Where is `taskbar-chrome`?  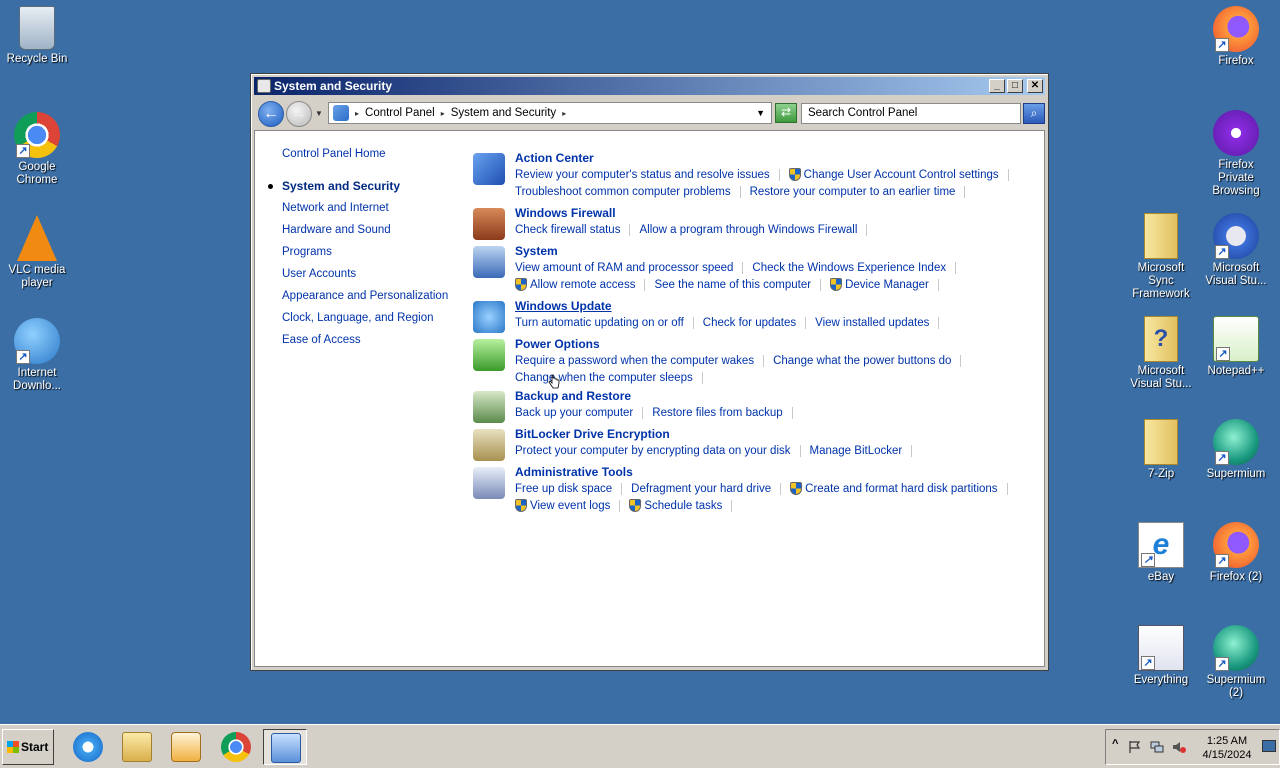 taskbar-chrome is located at coordinates (236, 747).